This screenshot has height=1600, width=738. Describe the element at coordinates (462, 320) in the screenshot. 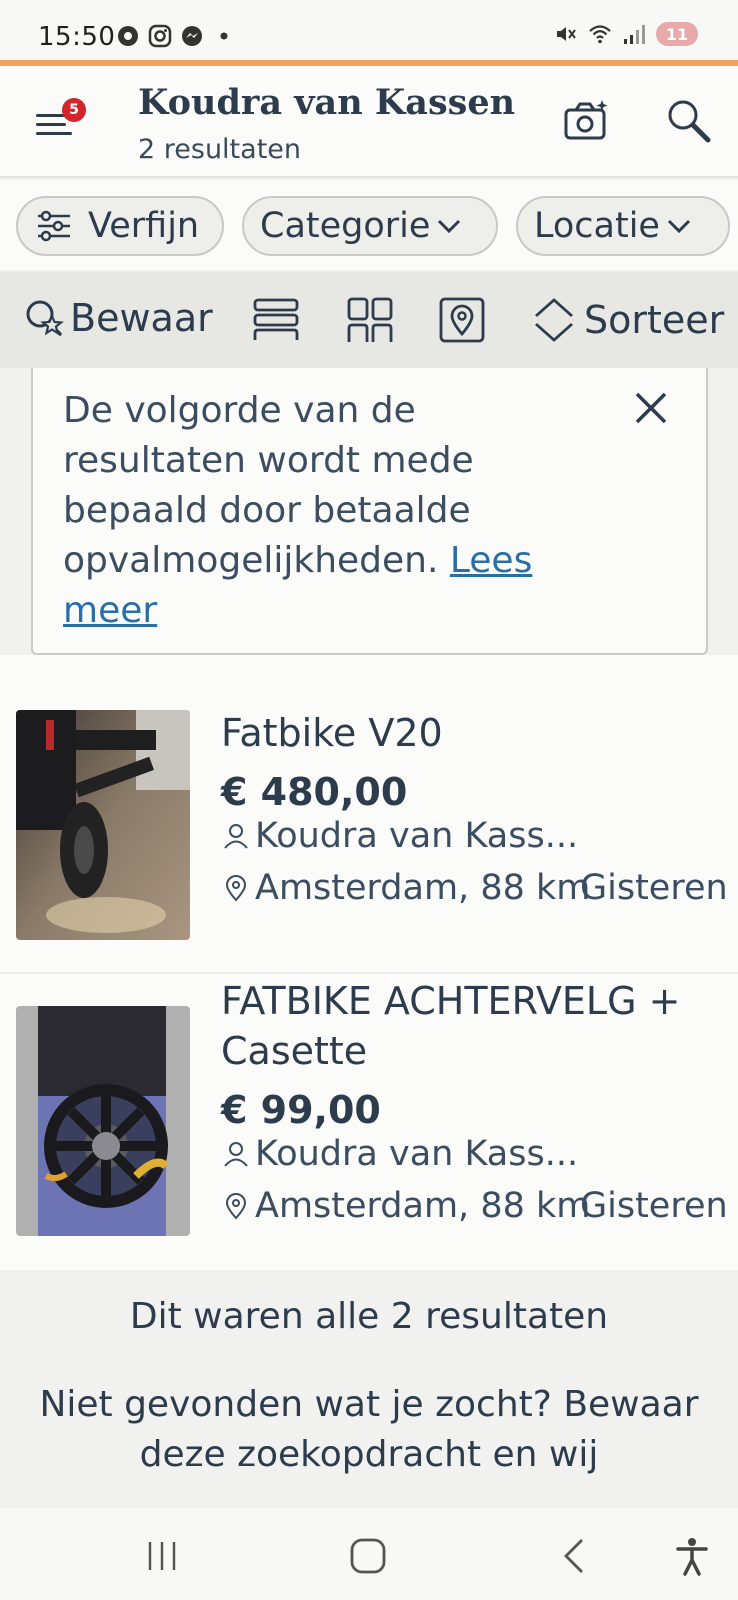

I see `map-view-icon` at that location.